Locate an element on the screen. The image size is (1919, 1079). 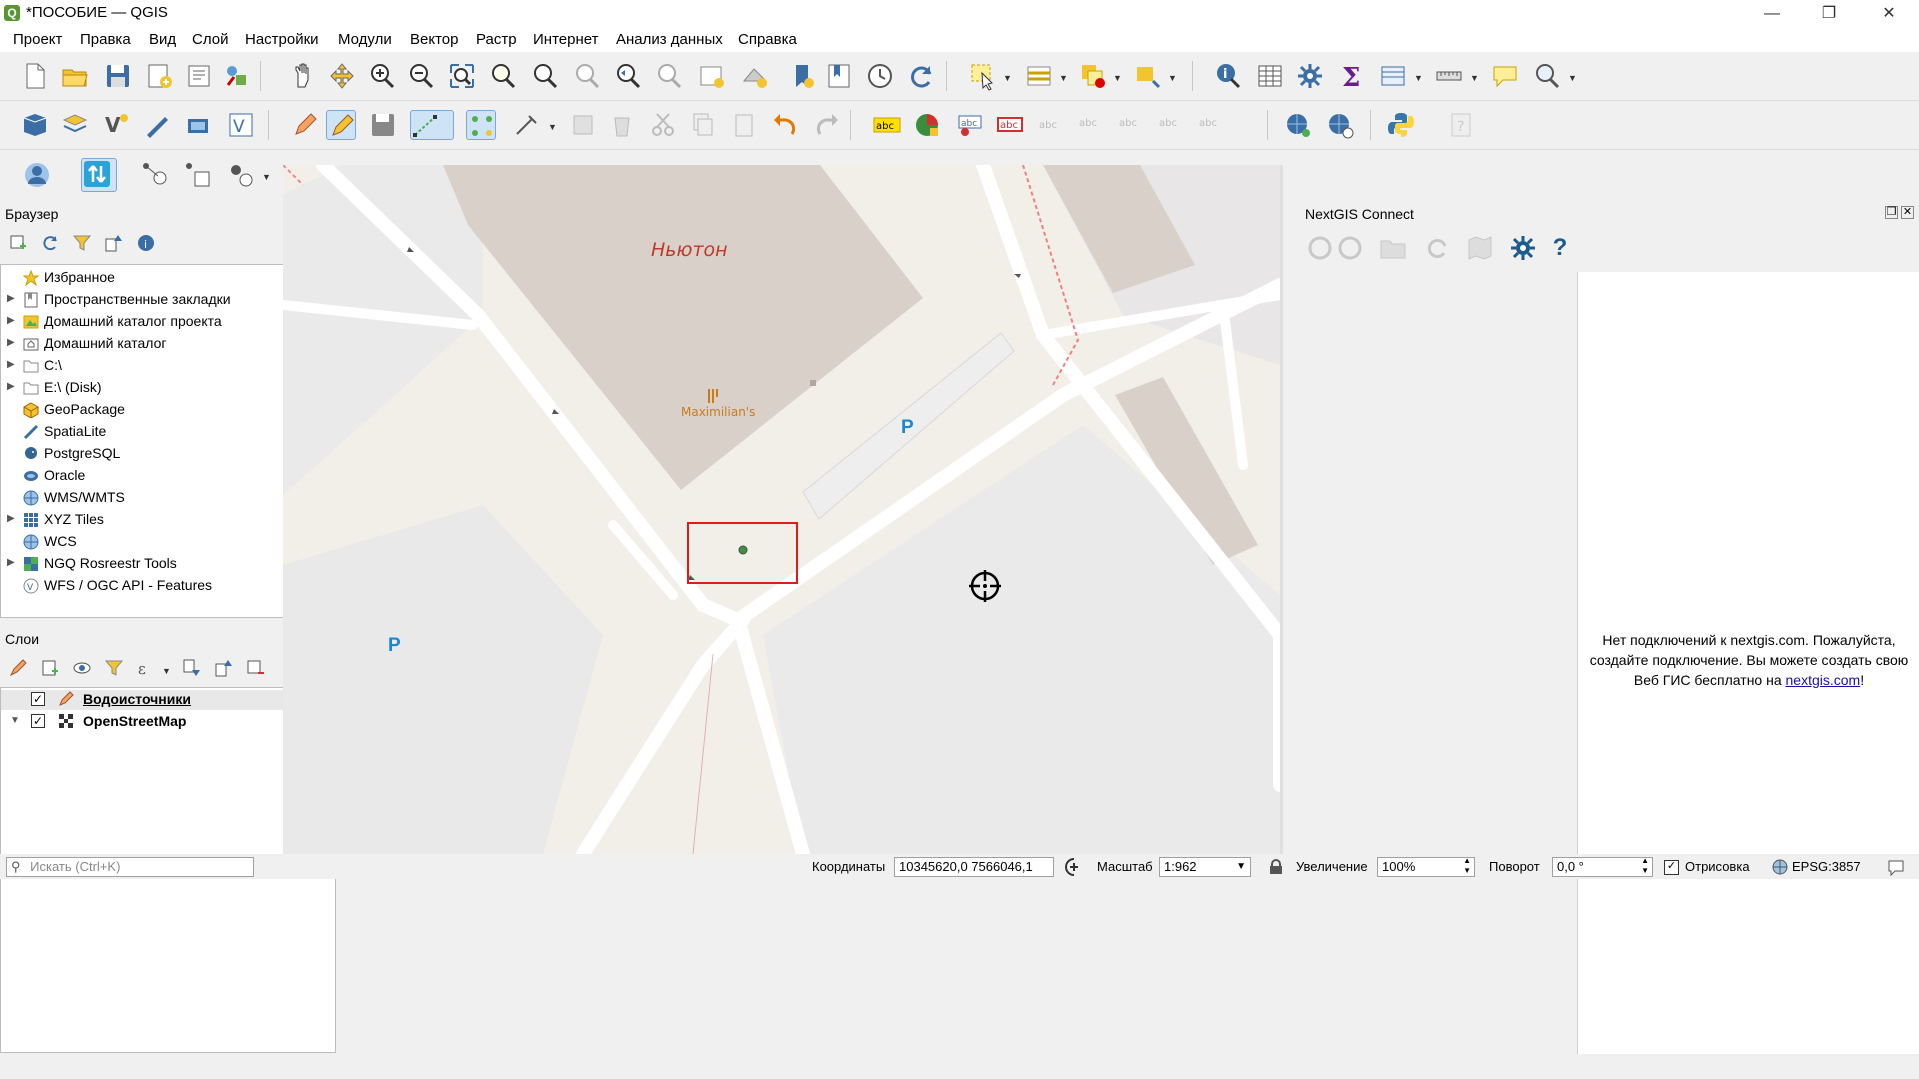
map-tips-table-icon is located at coordinates (1393, 76).